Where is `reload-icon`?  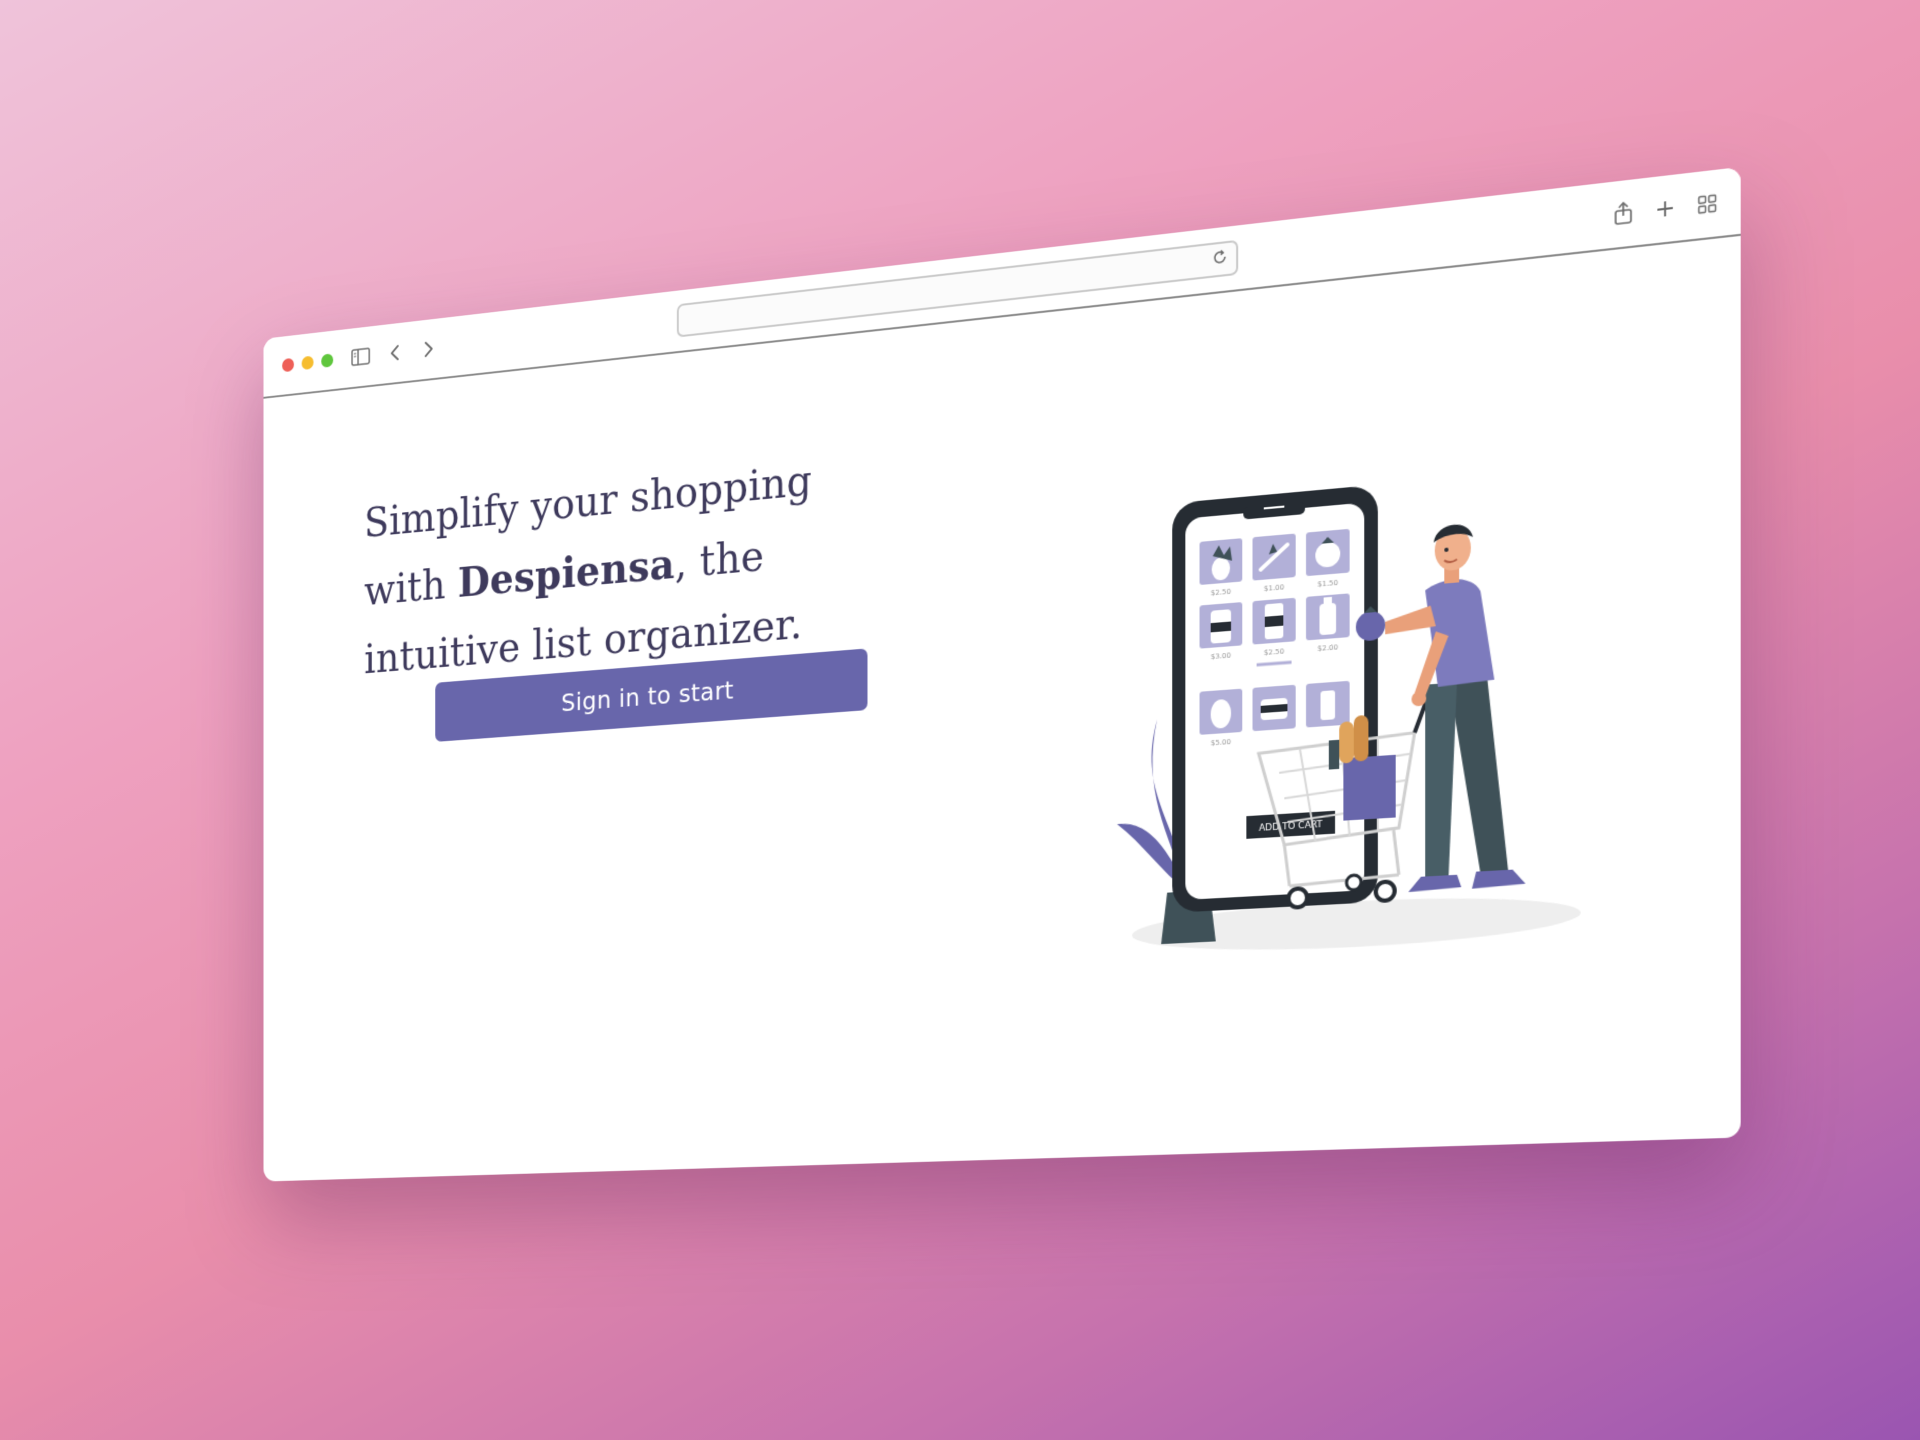 reload-icon is located at coordinates (1220, 259).